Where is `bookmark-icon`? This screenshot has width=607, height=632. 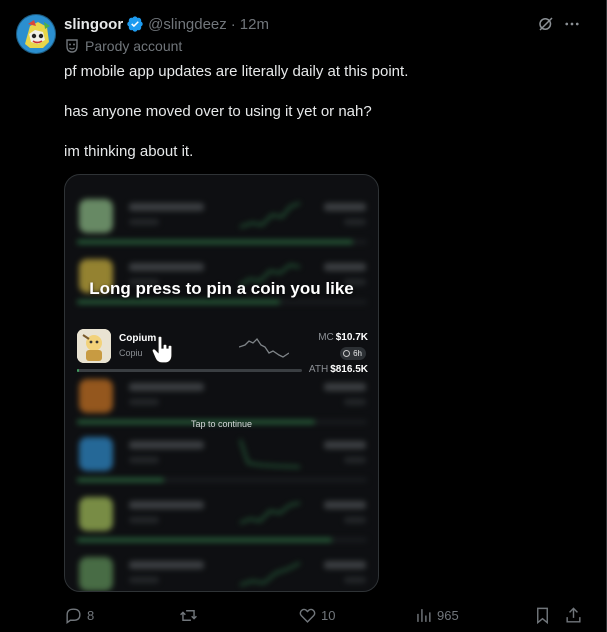
bookmark-icon is located at coordinates (542, 615).